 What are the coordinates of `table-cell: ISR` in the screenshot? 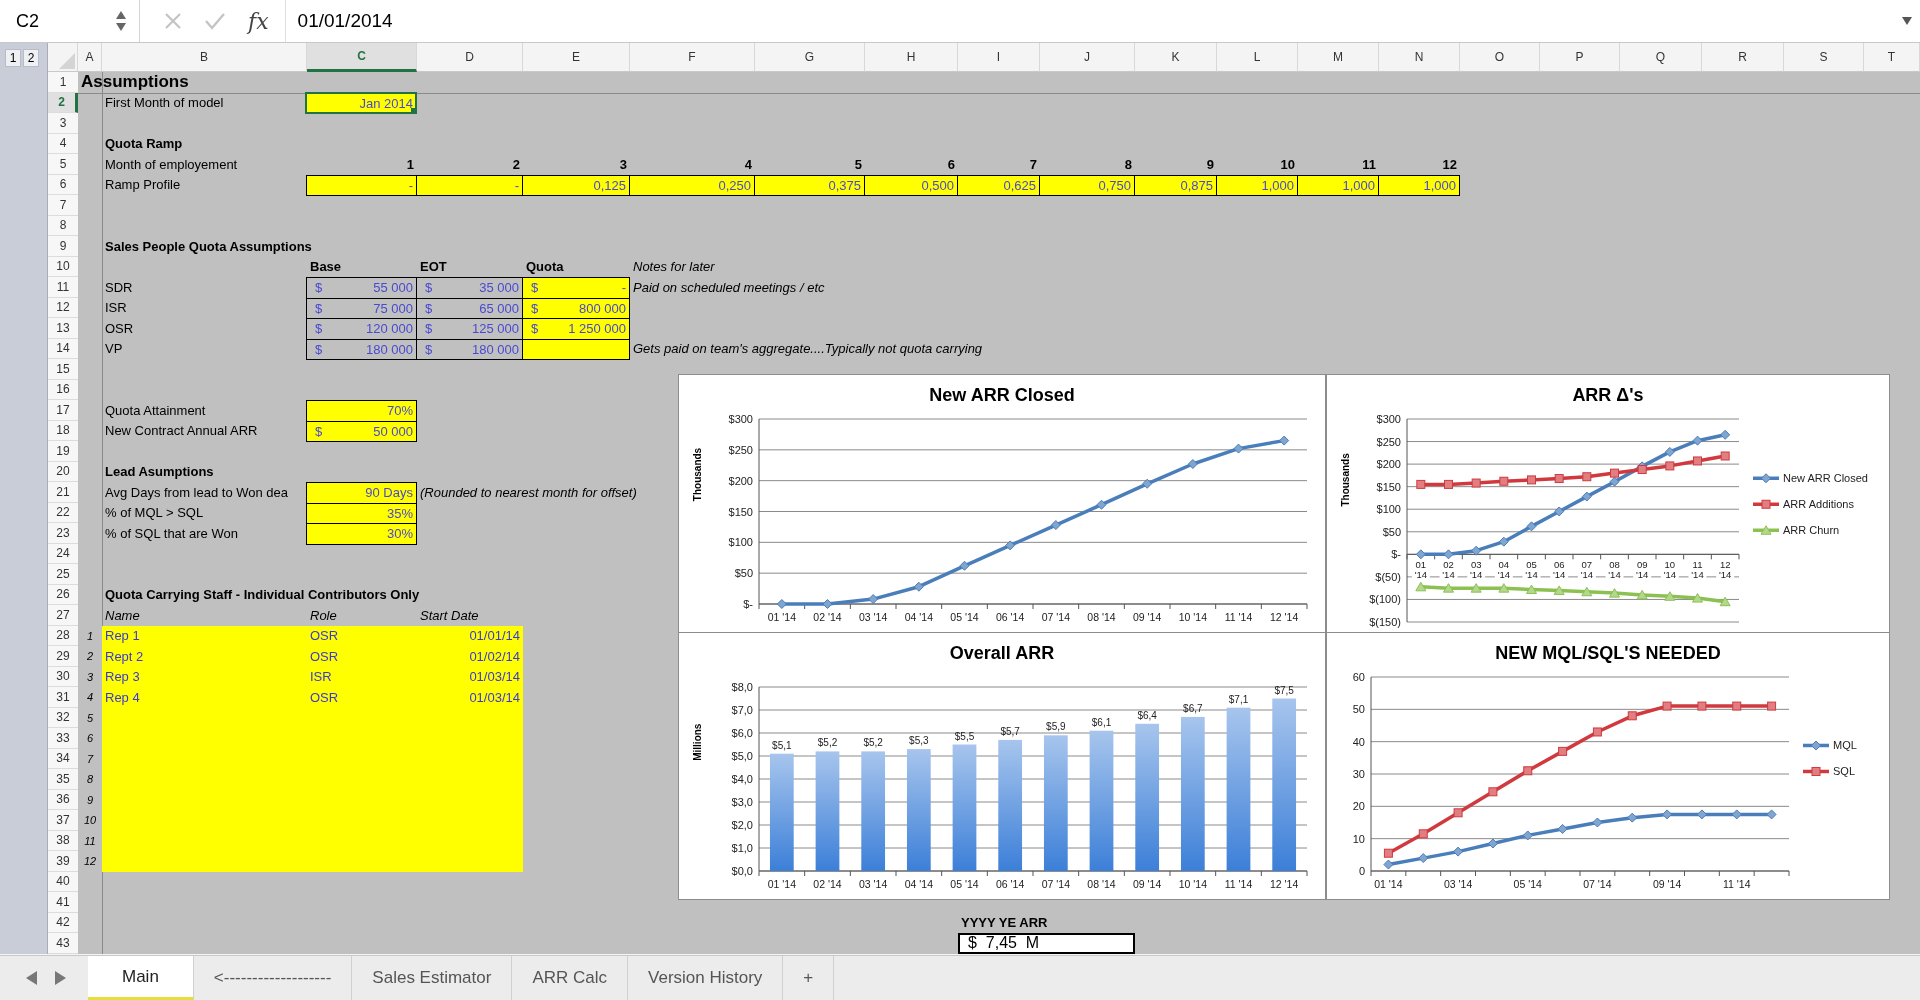 It's located at (362, 676).